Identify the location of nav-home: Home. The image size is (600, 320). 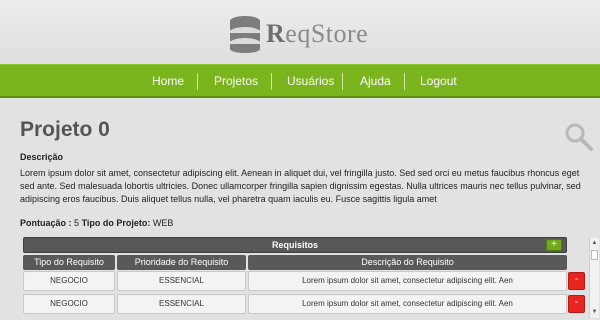
(168, 81).